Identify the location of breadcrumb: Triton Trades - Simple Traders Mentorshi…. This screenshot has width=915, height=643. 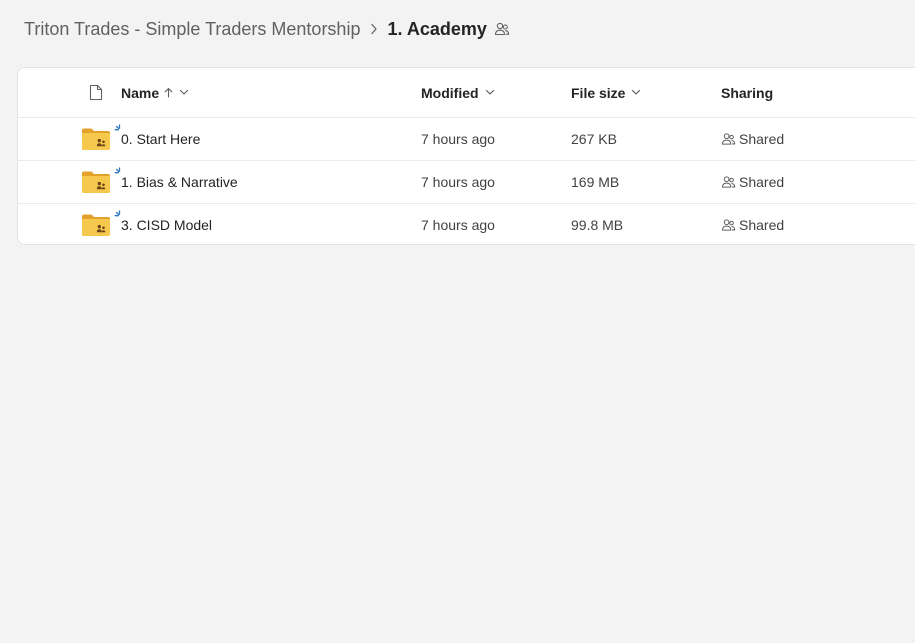
(267, 29).